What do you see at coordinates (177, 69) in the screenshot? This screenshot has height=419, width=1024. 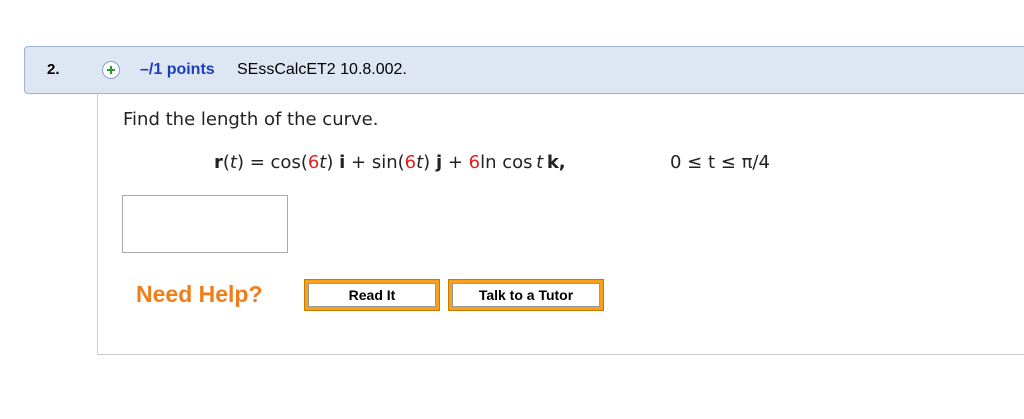 I see `points-label: –/1 points` at bounding box center [177, 69].